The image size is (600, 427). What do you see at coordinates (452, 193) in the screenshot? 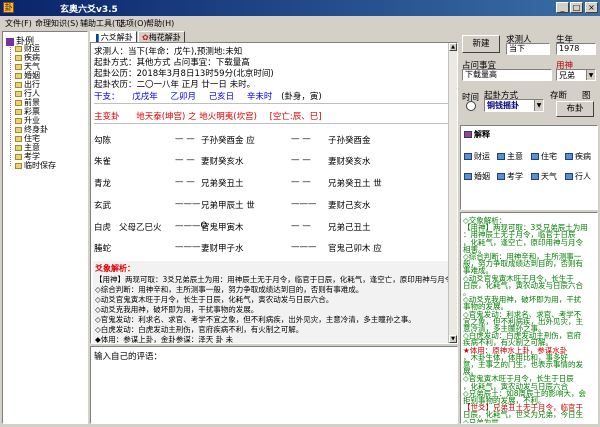
I see `reading-scrollbar: ▲ ▼` at bounding box center [452, 193].